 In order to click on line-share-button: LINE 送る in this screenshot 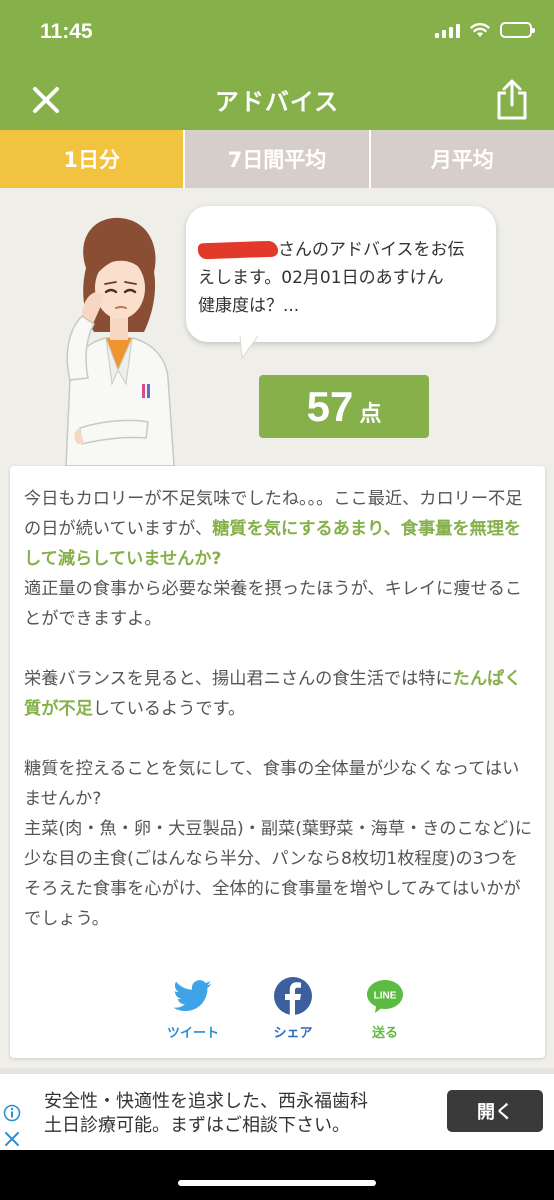, I will do `click(385, 1008)`.